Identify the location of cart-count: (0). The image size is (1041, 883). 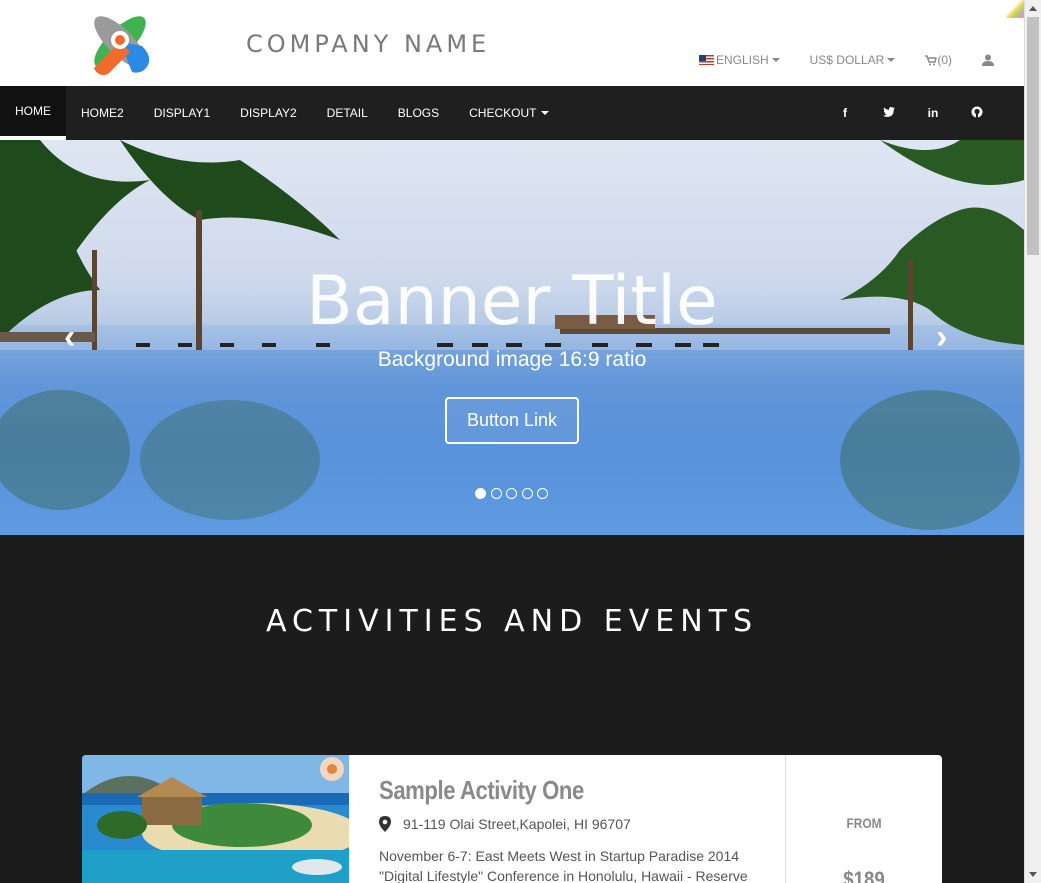
(944, 60).